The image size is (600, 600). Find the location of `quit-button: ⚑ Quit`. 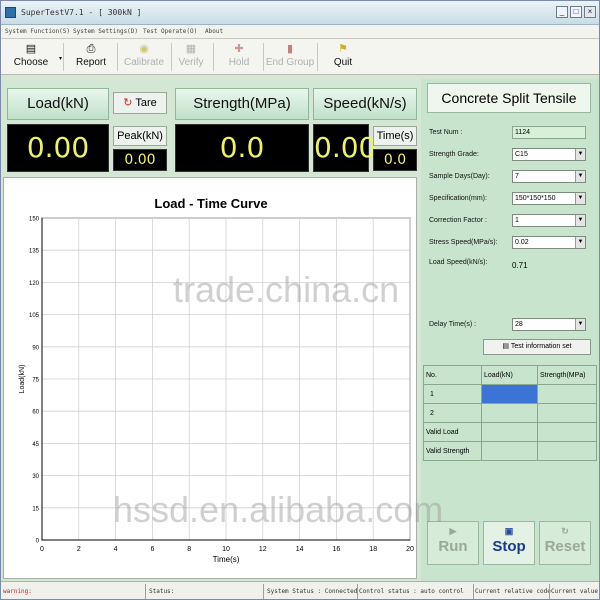

quit-button: ⚑ Quit is located at coordinates (343, 57).